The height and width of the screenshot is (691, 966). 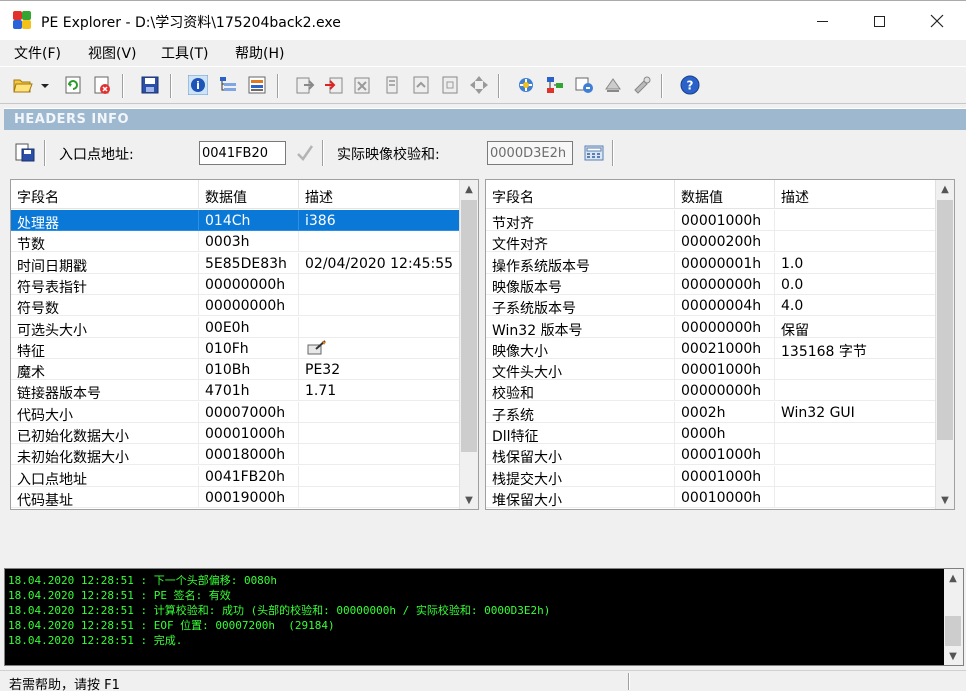 I want to click on table-row: 栈提交大小 00001000h, so click(x=711, y=476).